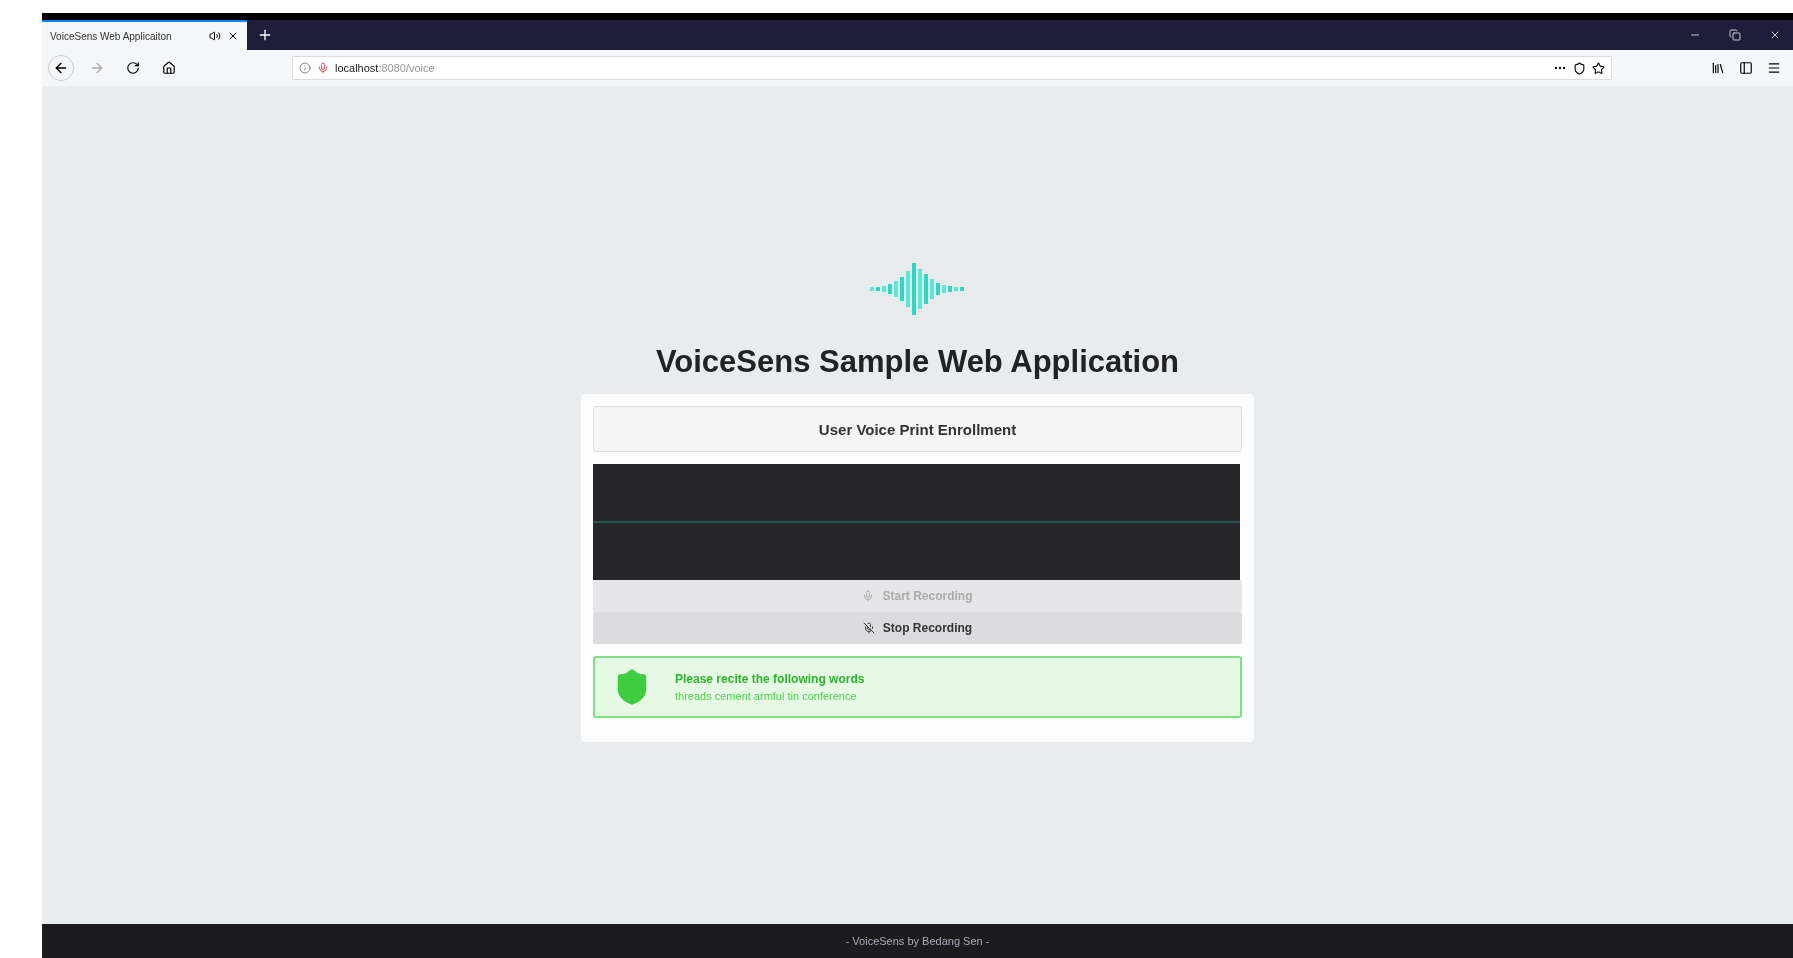  I want to click on reload-icon, so click(133, 68).